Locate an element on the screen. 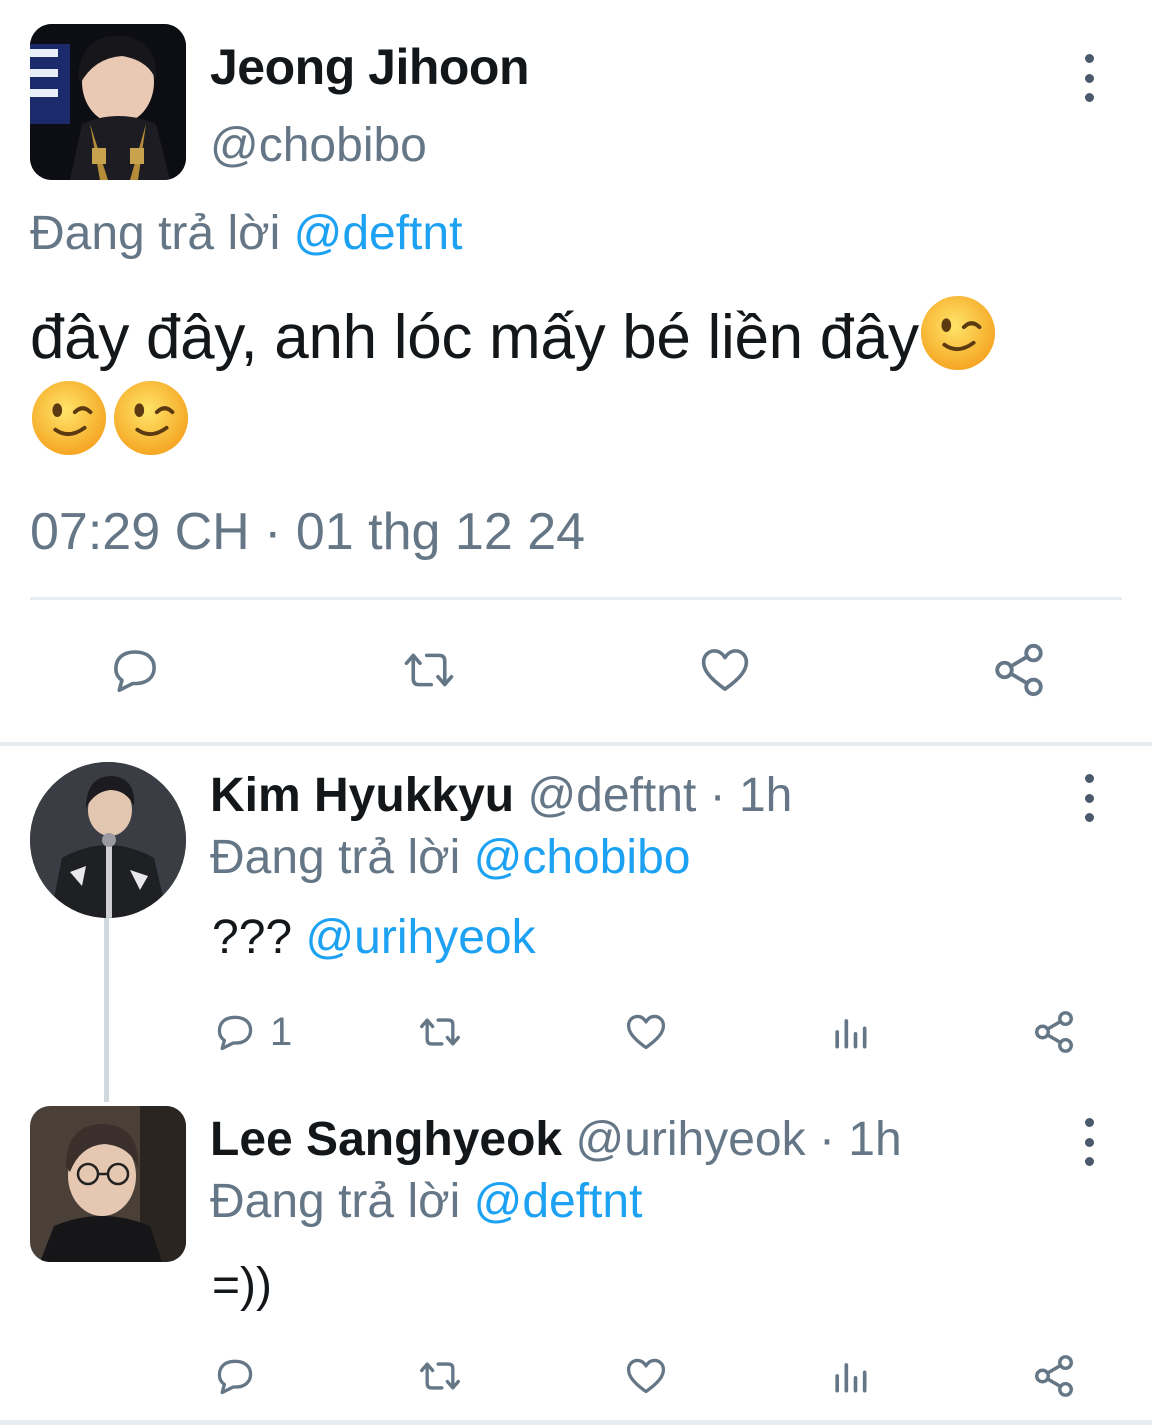 This screenshot has width=1152, height=1425. tweet-timestamp: 07:29 CH · 01 thg 12 24 is located at coordinates (307, 532).